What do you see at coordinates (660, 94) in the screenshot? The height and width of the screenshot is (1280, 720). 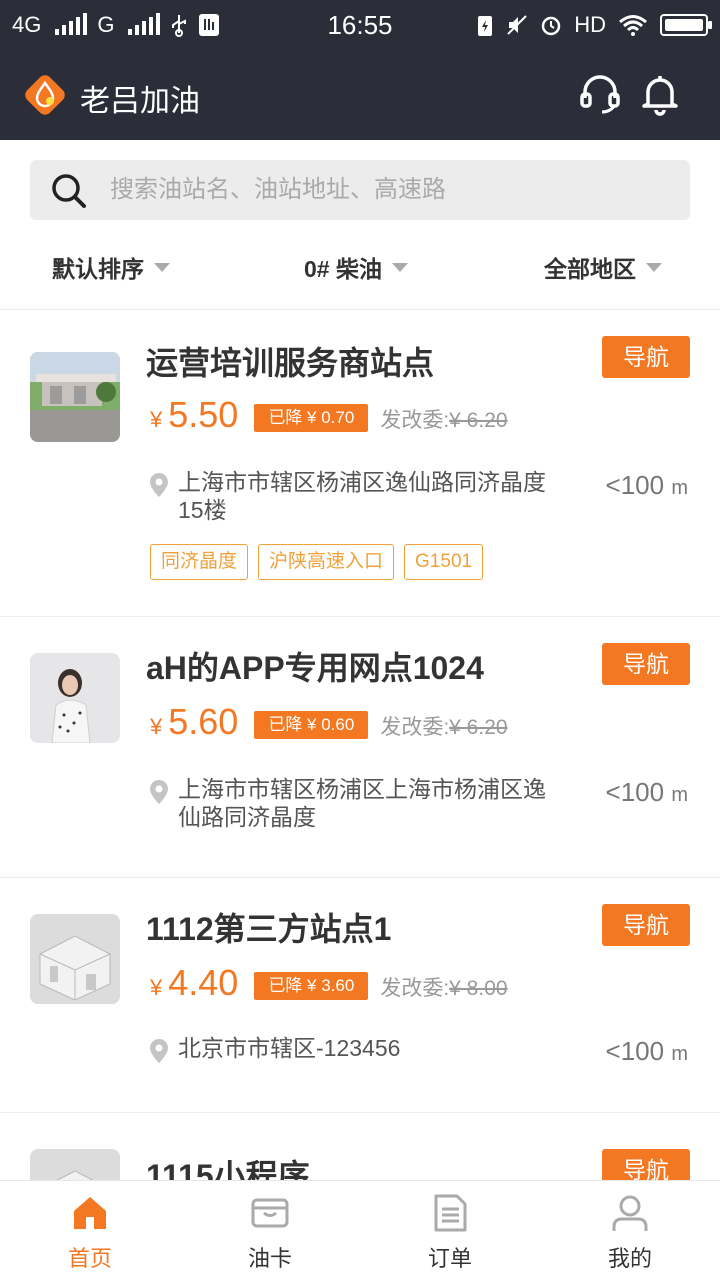 I see `notification-bell-icon` at bounding box center [660, 94].